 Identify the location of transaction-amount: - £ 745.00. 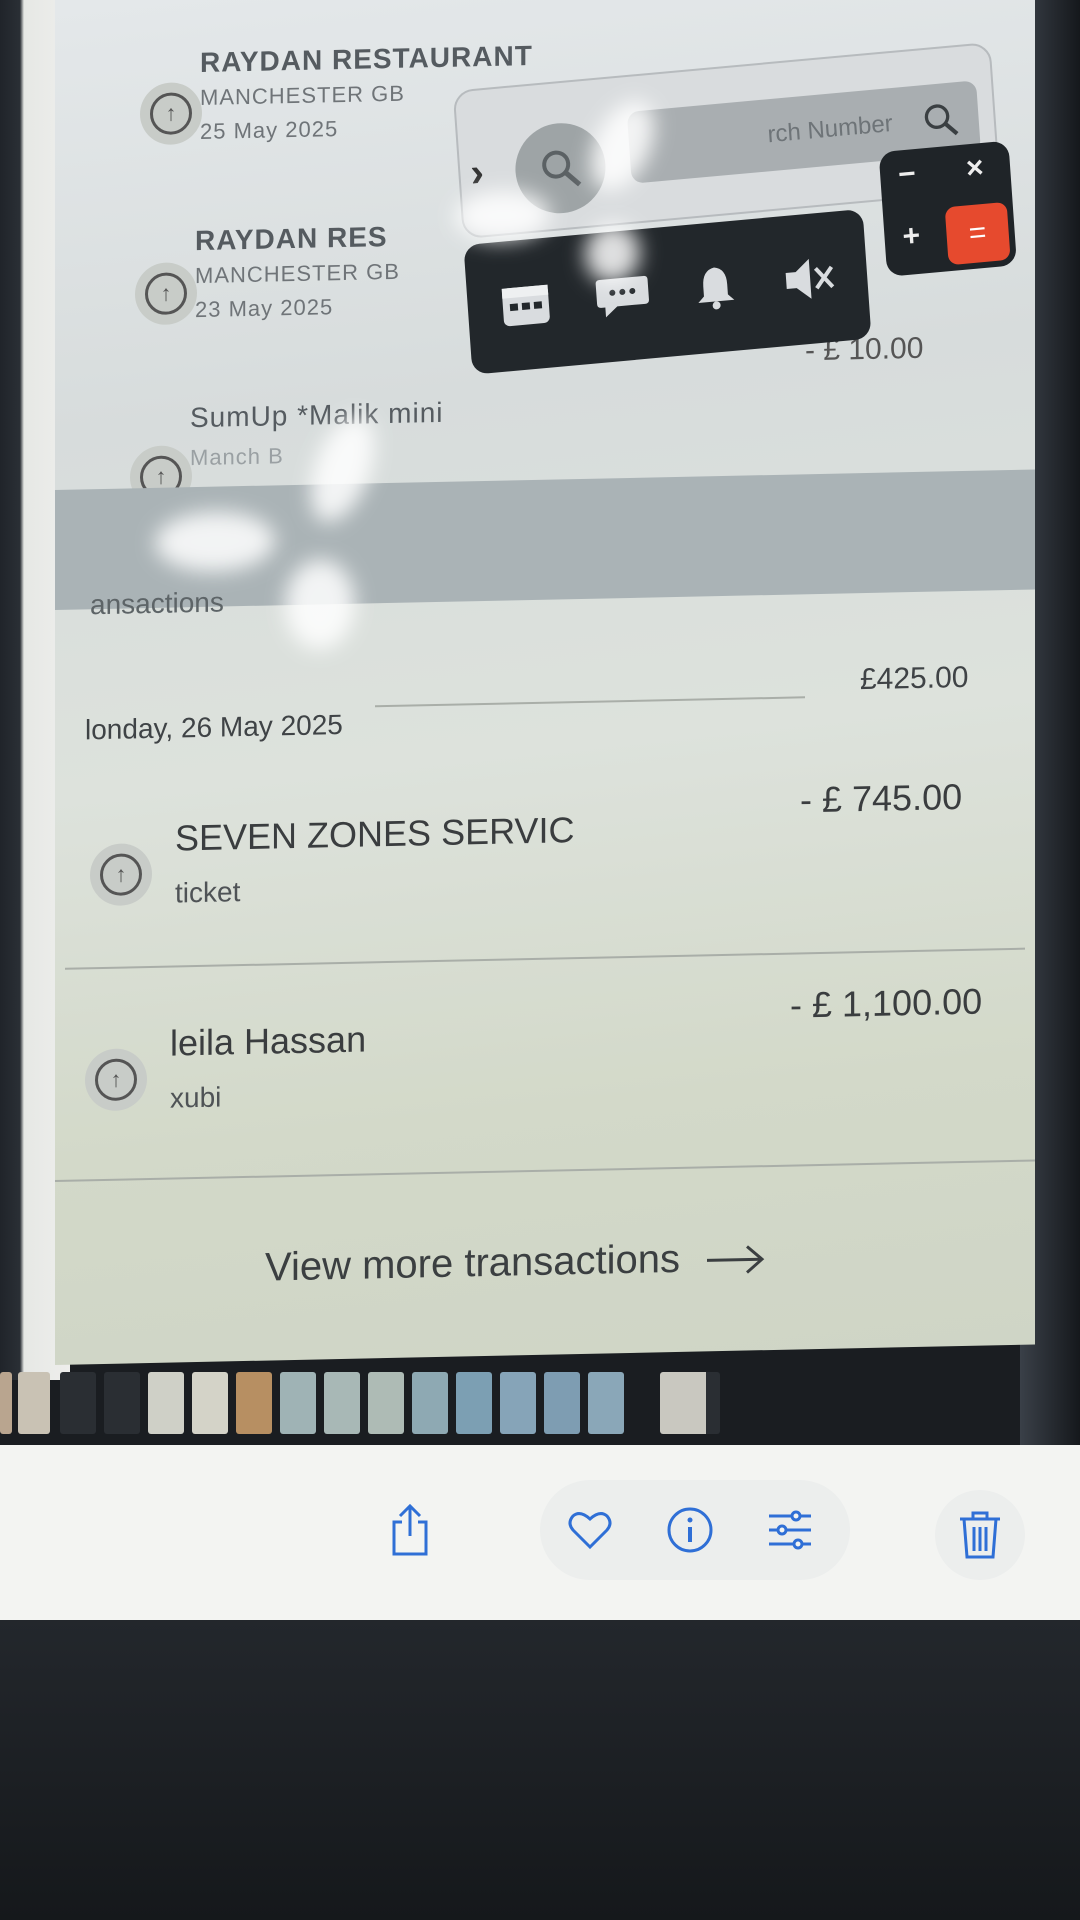
(881, 798).